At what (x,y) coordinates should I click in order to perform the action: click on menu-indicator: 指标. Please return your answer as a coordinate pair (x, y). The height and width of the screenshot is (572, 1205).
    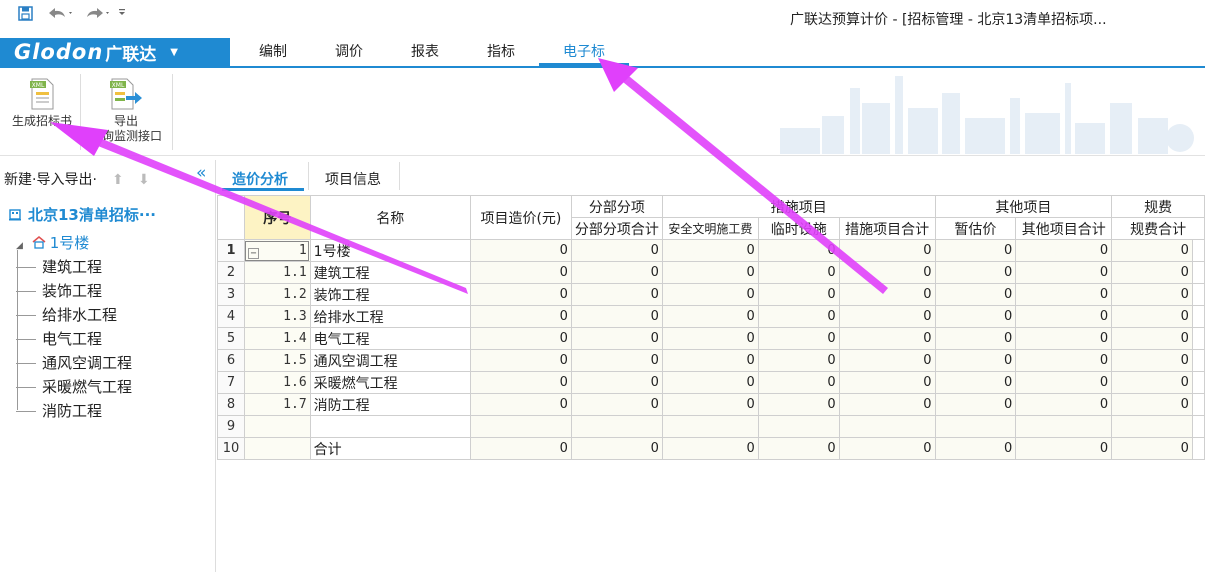
    Looking at the image, I should click on (501, 51).